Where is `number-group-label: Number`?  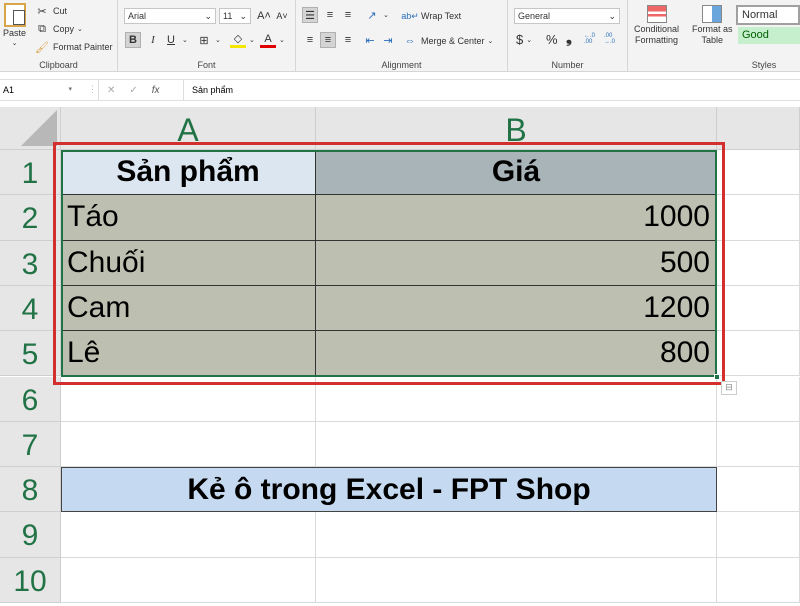 number-group-label: Number is located at coordinates (567, 65).